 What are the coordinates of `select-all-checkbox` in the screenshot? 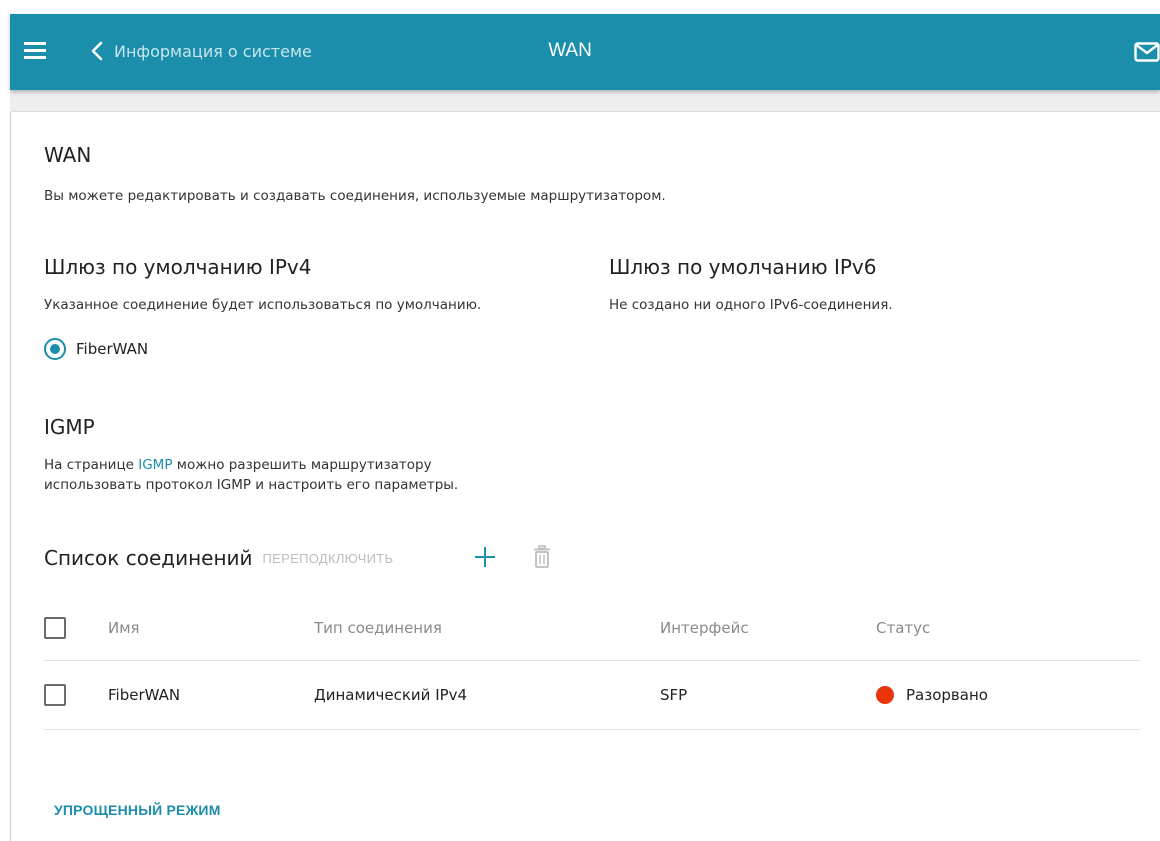 It's located at (55, 628).